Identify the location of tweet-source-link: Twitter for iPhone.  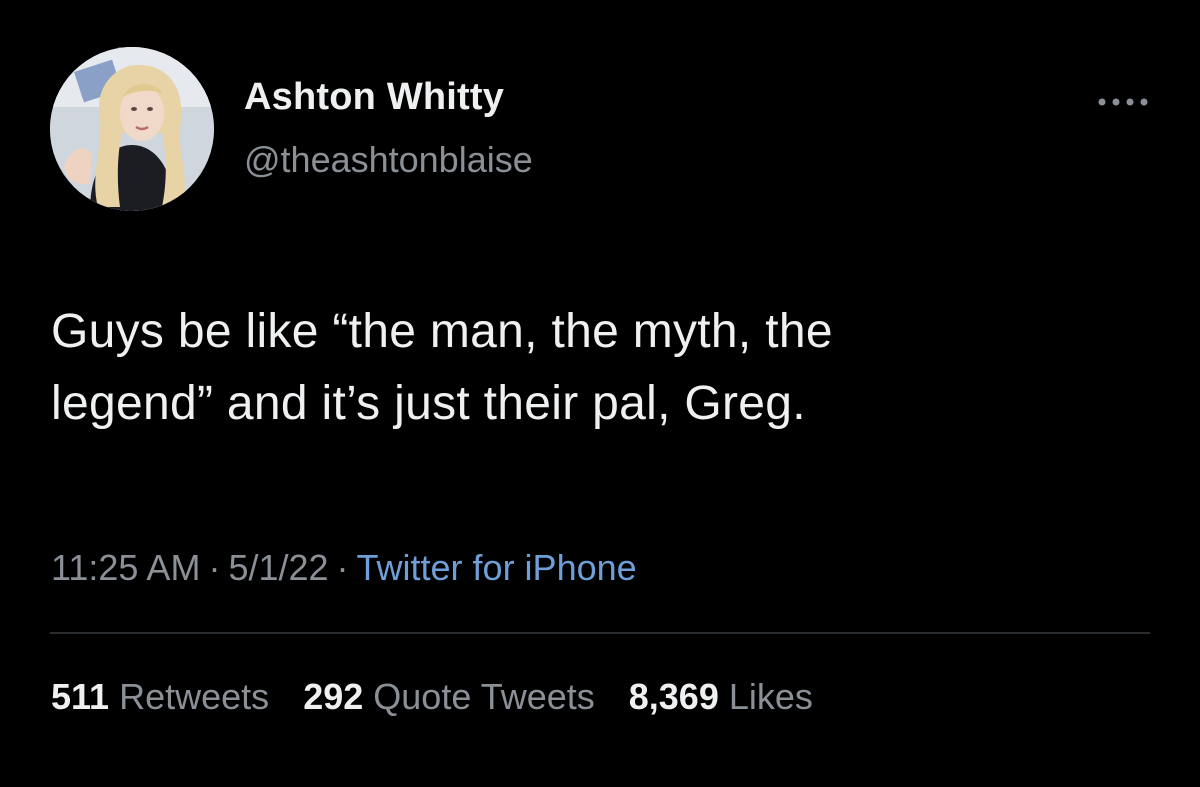
(497, 567).